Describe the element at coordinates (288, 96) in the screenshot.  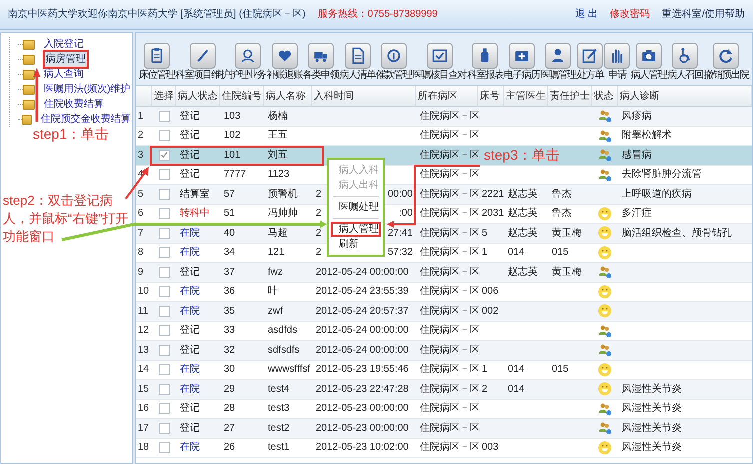
I see `column-header: 病人名称` at that location.